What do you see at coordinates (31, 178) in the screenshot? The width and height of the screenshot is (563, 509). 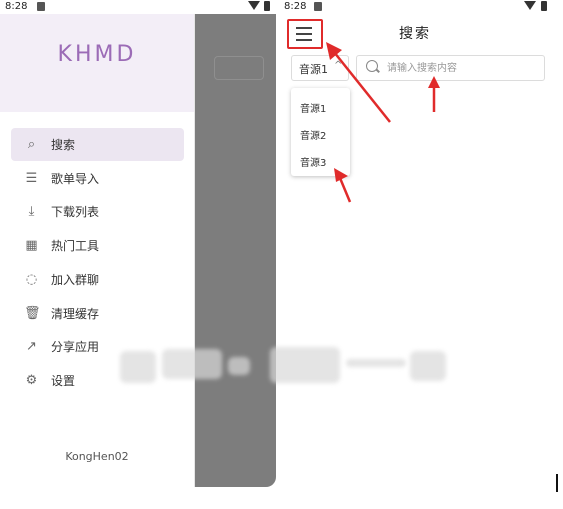 I see `list-icon: ☰` at bounding box center [31, 178].